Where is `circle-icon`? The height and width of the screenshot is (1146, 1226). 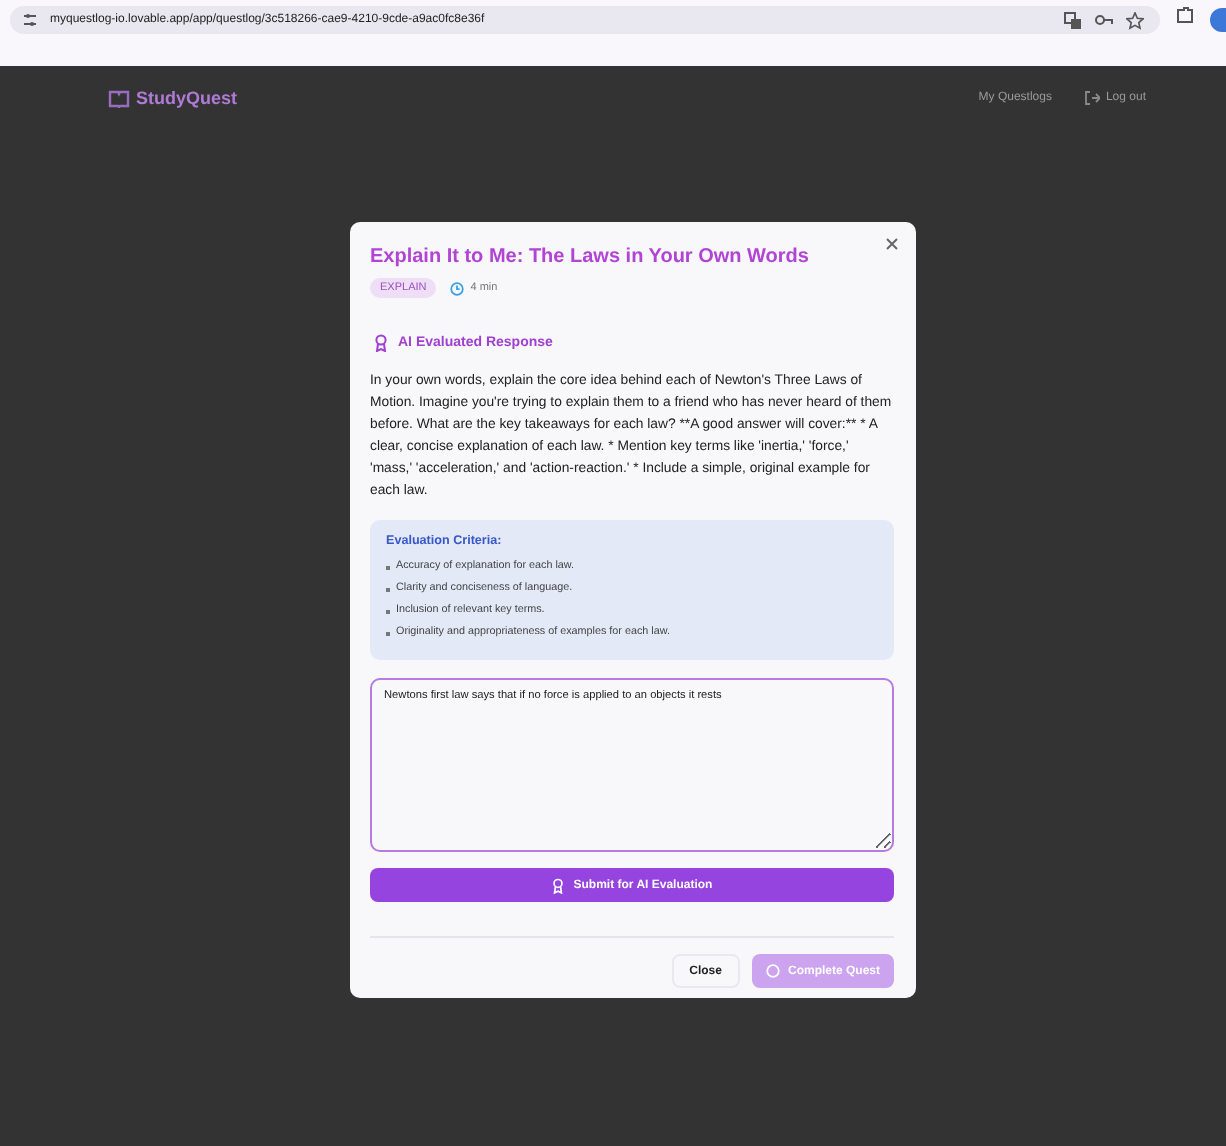
circle-icon is located at coordinates (772, 971).